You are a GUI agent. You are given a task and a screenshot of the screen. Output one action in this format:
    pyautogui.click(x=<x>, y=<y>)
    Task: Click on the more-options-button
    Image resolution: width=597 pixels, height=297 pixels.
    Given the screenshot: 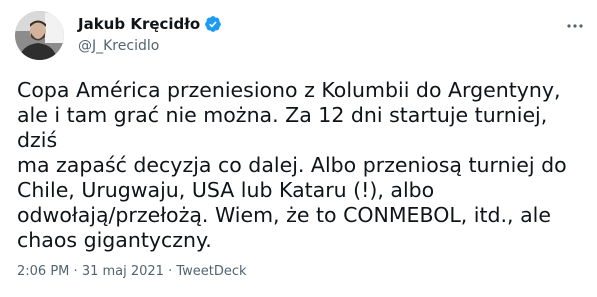 What is the action you would take?
    pyautogui.click(x=575, y=26)
    